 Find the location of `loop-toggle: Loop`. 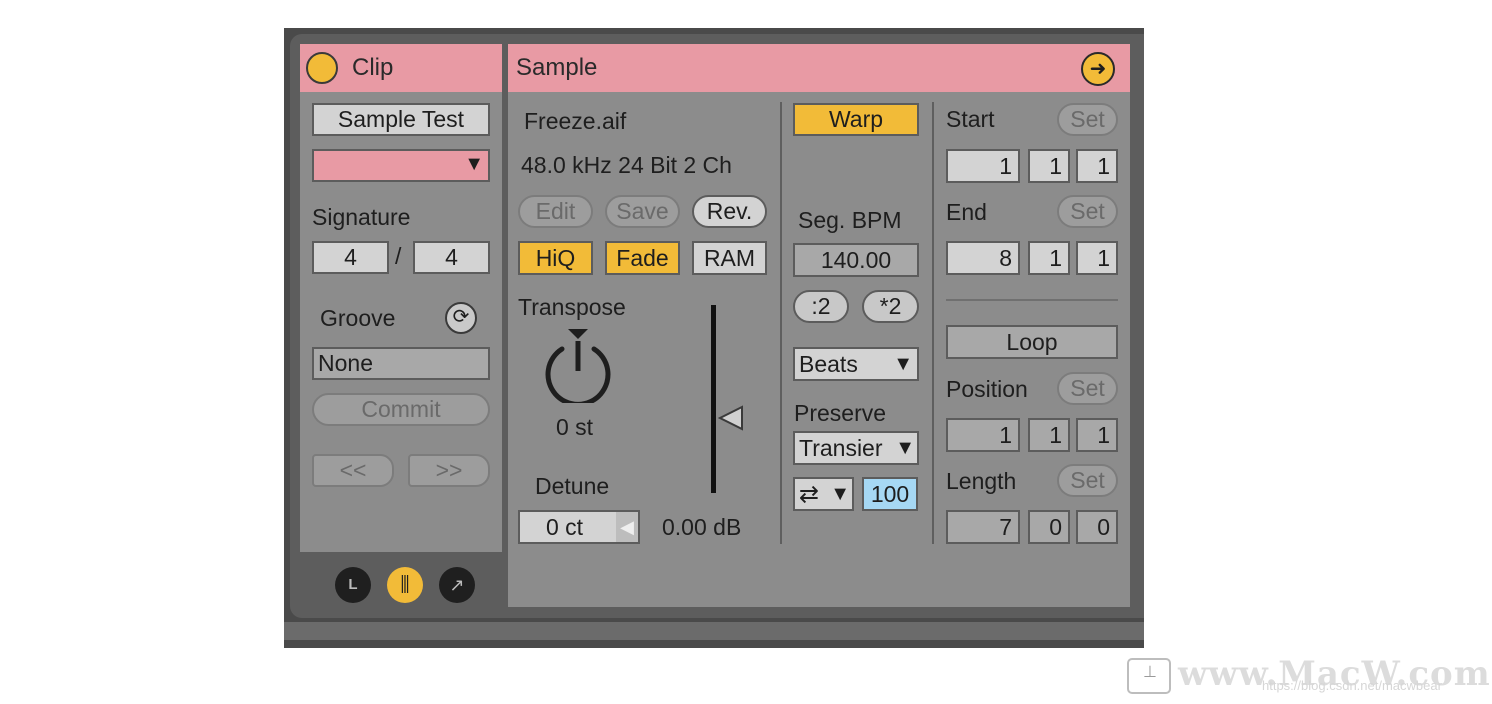

loop-toggle: Loop is located at coordinates (1032, 342).